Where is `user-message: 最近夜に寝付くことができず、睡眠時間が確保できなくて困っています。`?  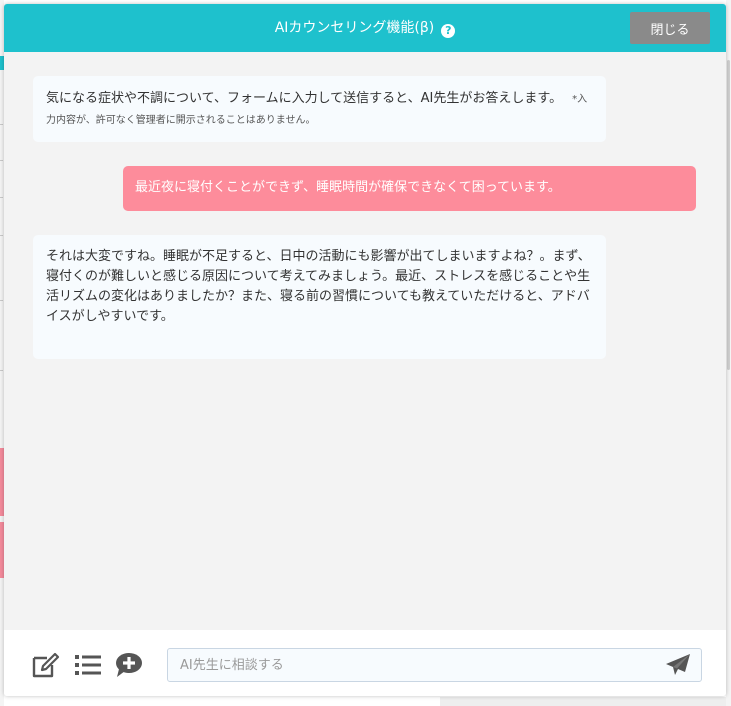
user-message: 最近夜に寝付くことができず、睡眠時間が確保できなくて困っています。 is located at coordinates (409, 188).